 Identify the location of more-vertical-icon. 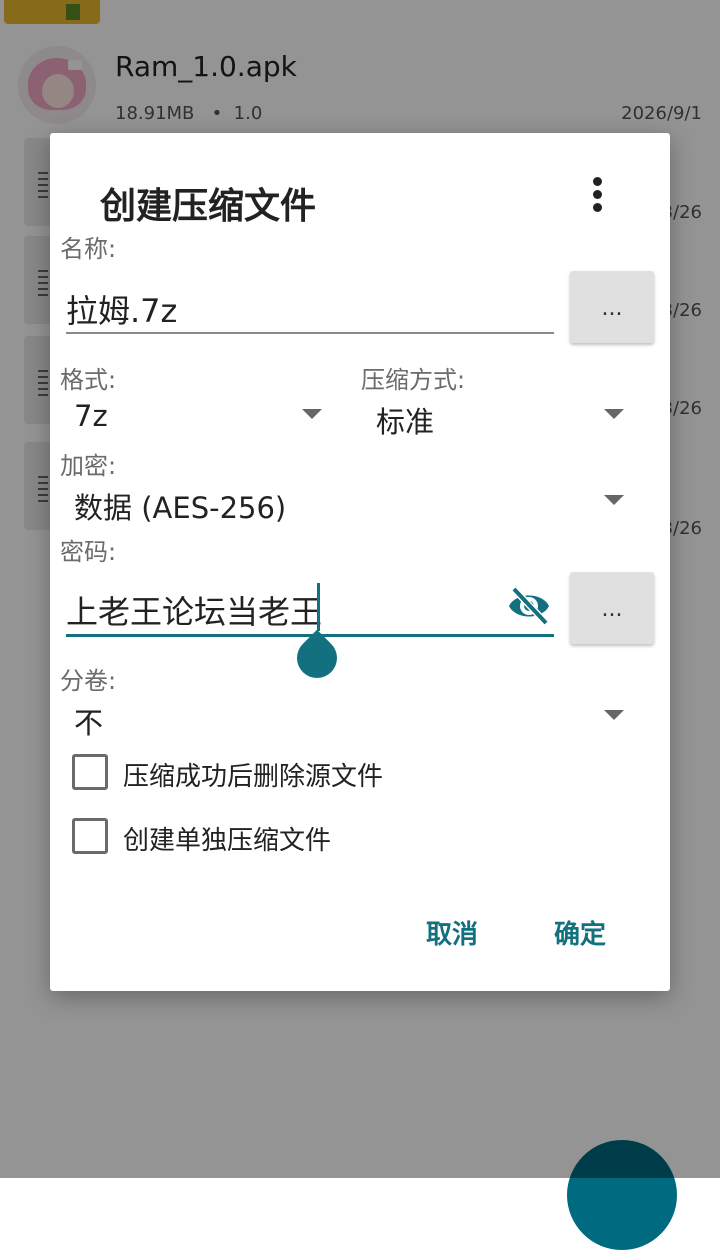
(598, 194).